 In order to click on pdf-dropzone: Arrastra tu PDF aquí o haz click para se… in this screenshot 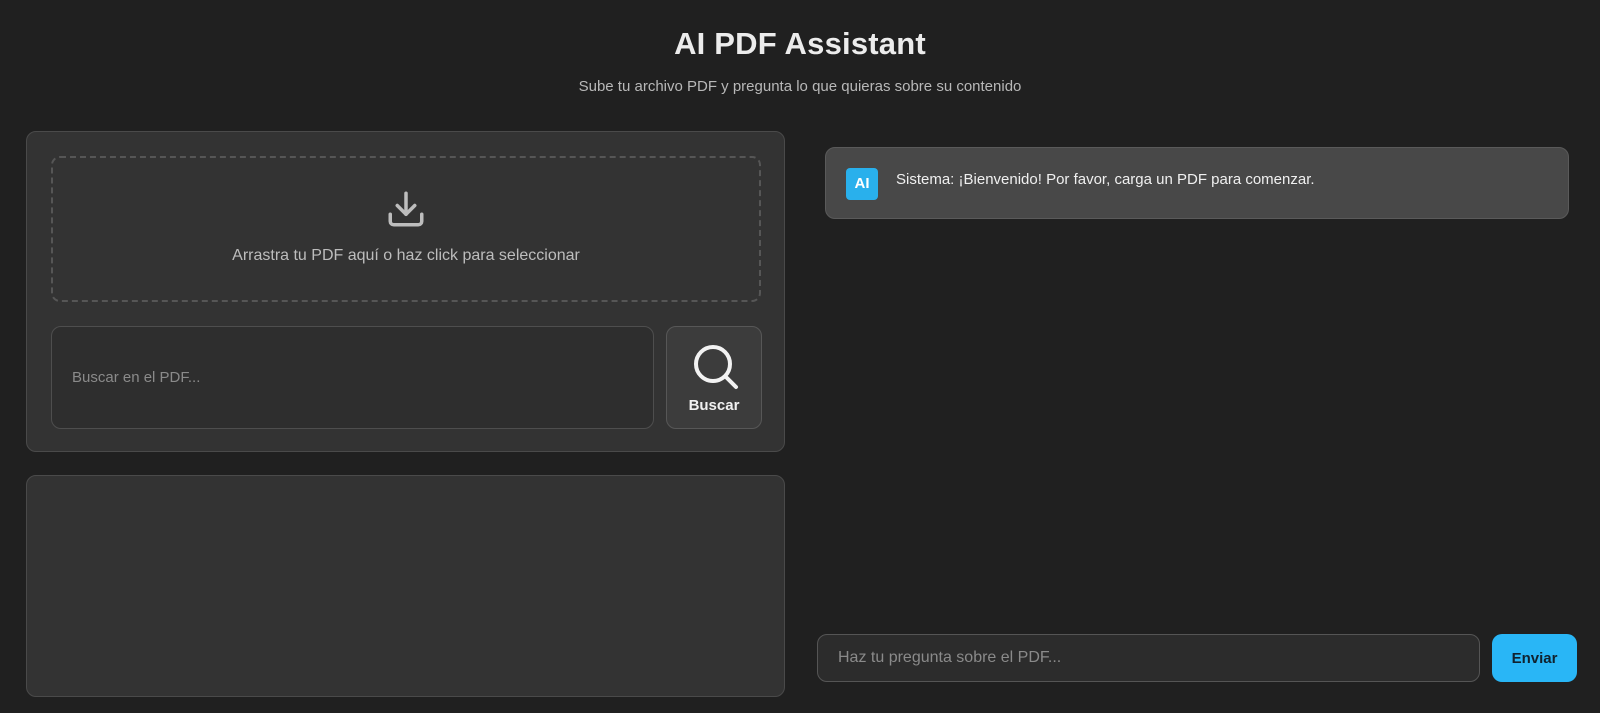, I will do `click(406, 229)`.